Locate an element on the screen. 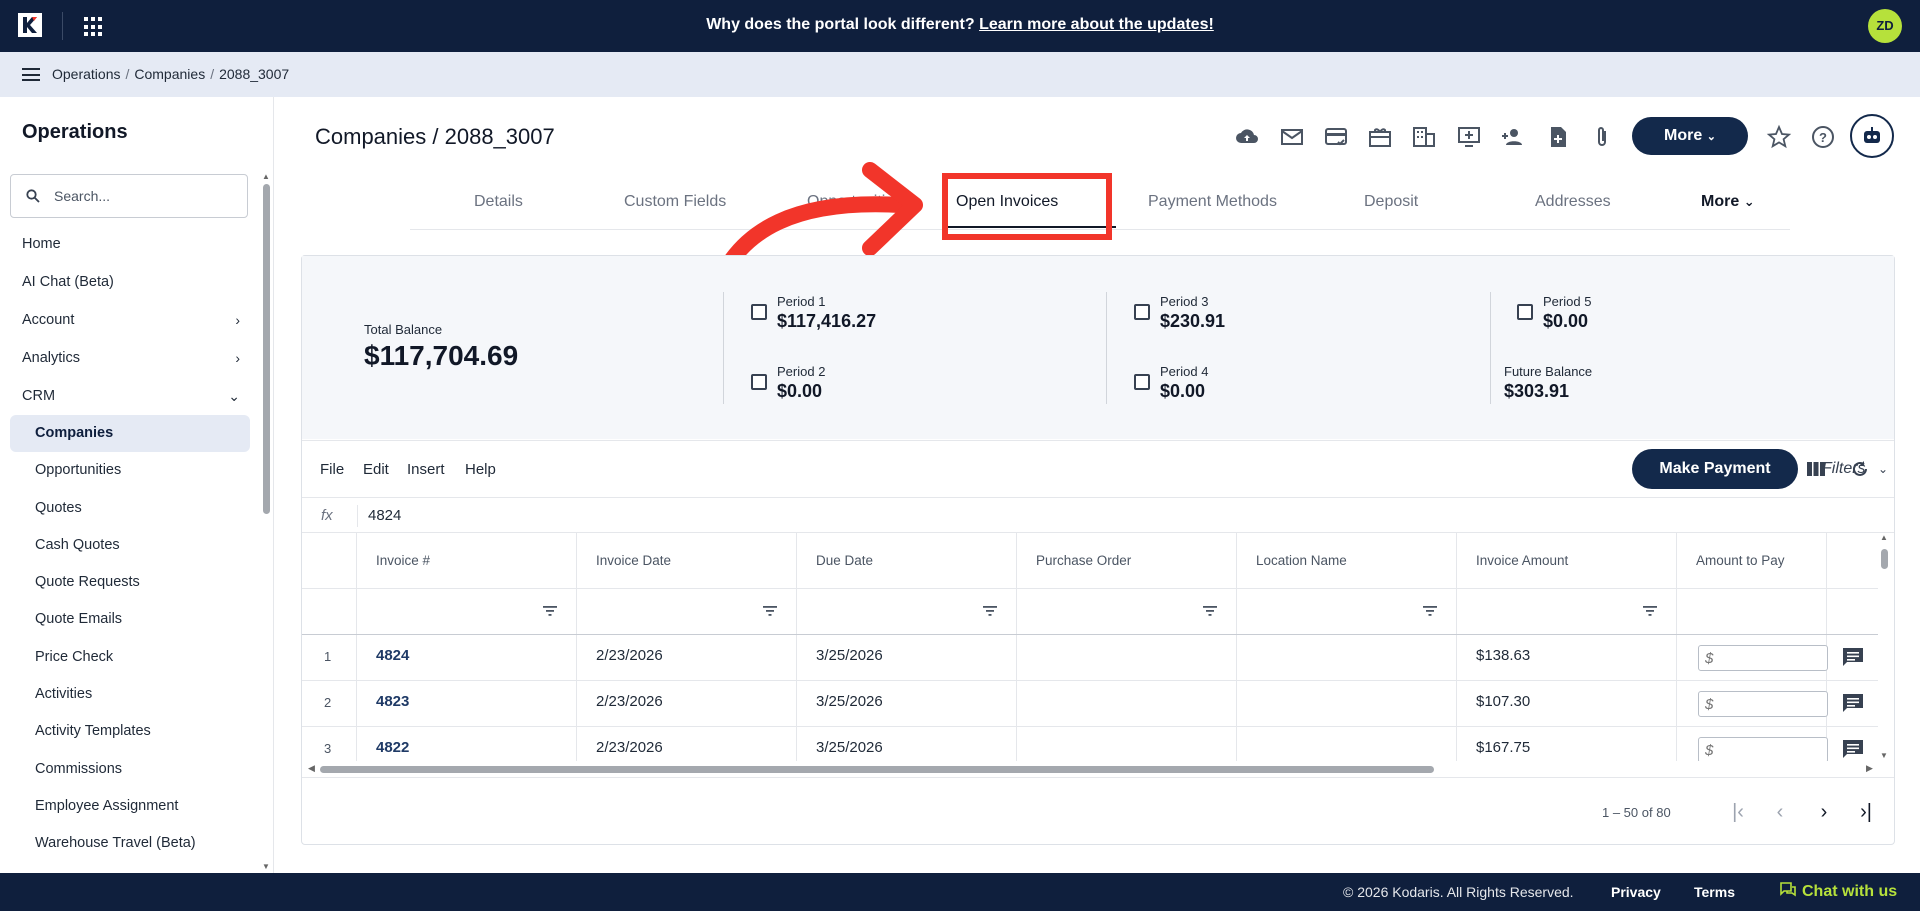 The width and height of the screenshot is (1920, 911). sidebar-item-account: Account › is located at coordinates (129, 320).